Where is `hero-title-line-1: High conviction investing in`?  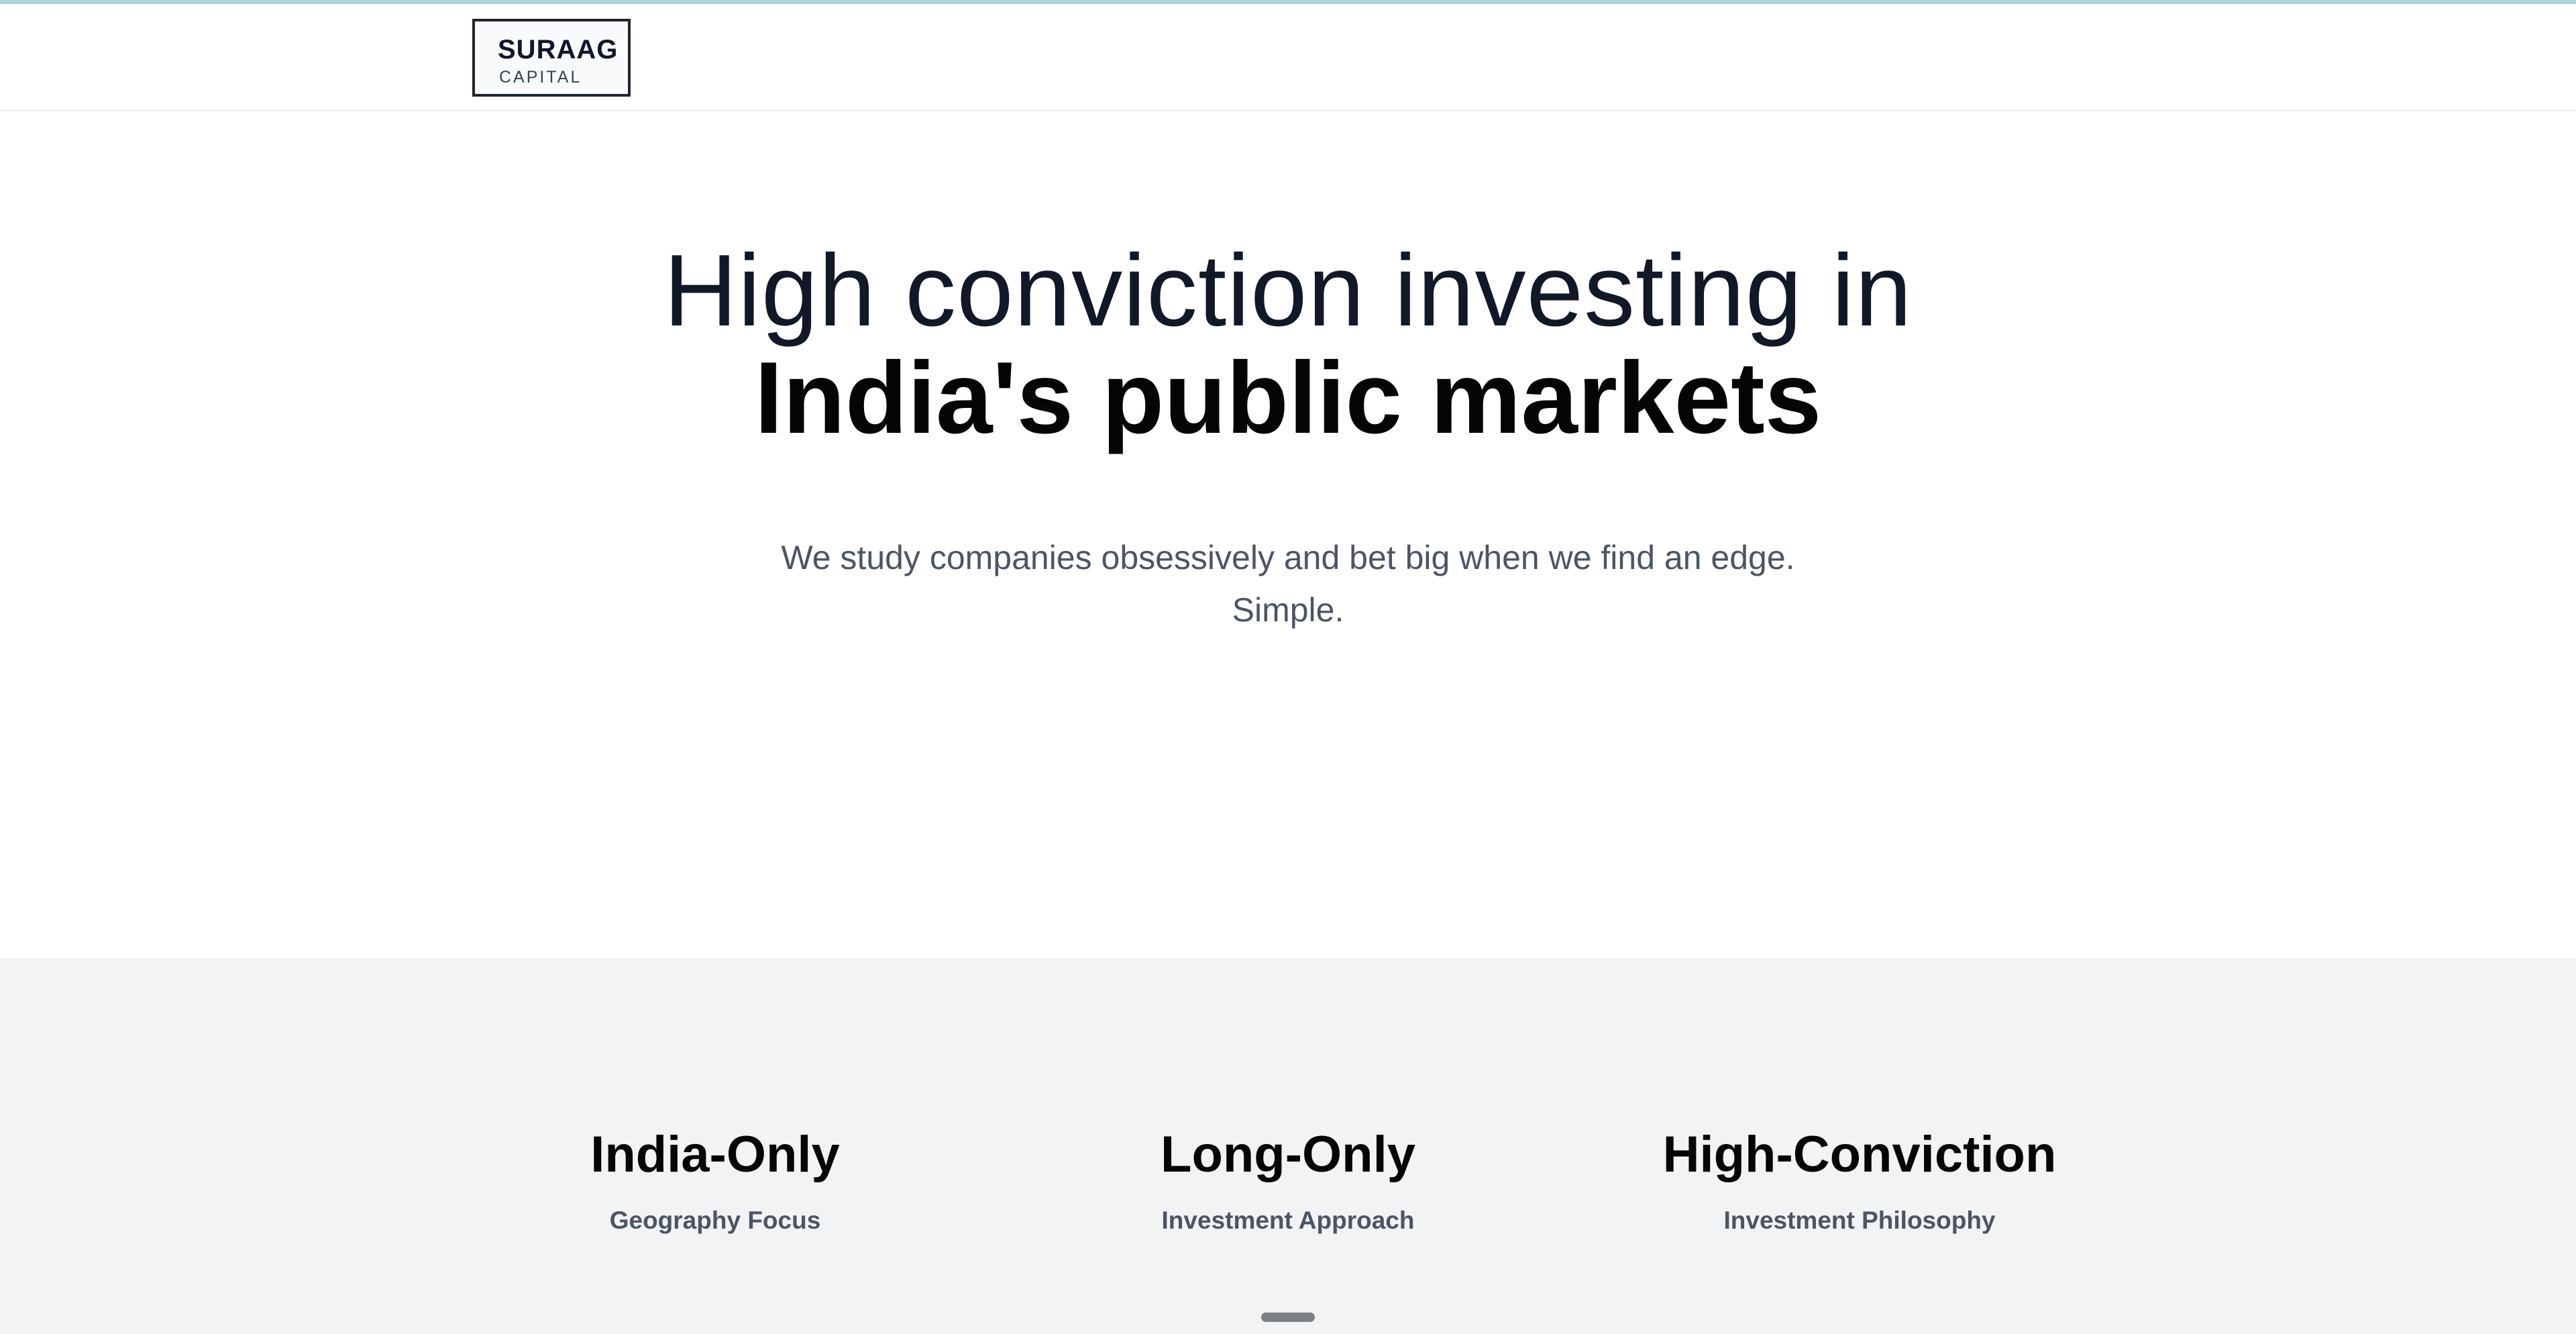
hero-title-line-1: High conviction investing in is located at coordinates (1288, 291).